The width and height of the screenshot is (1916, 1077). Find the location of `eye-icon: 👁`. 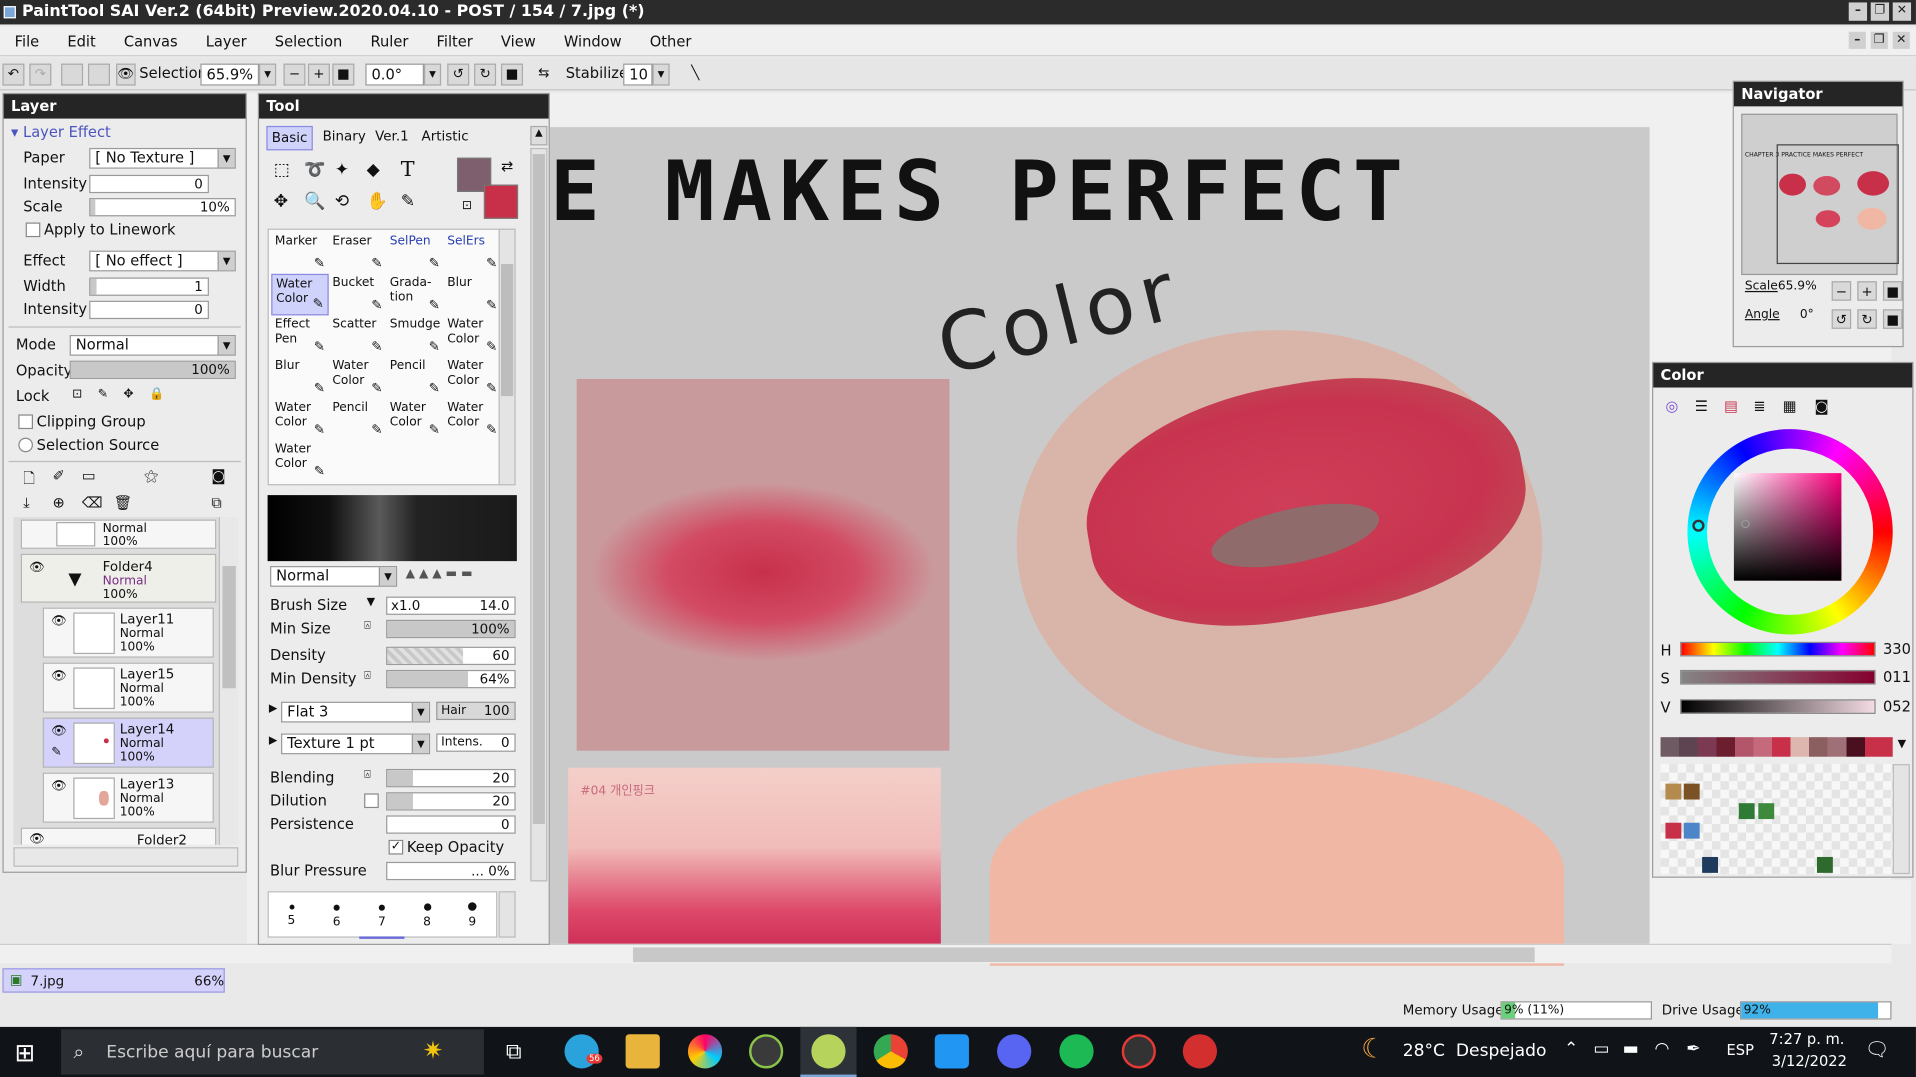

eye-icon: 👁 is located at coordinates (59, 787).